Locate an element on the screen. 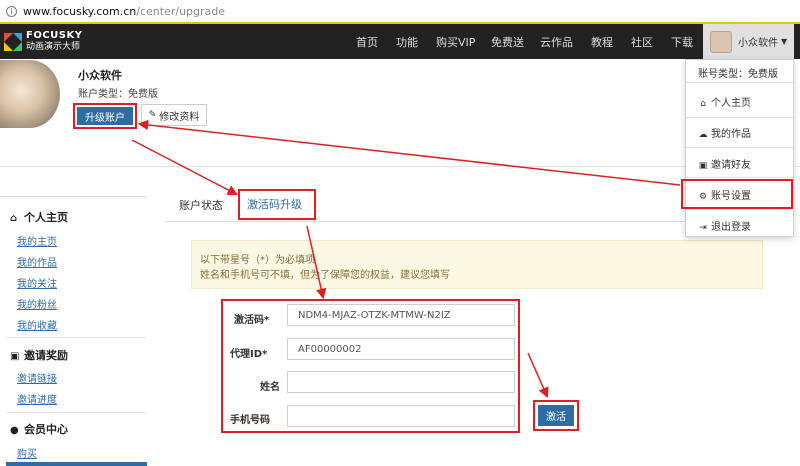 This screenshot has height=466, width=800. activation-code-input is located at coordinates (401, 315).